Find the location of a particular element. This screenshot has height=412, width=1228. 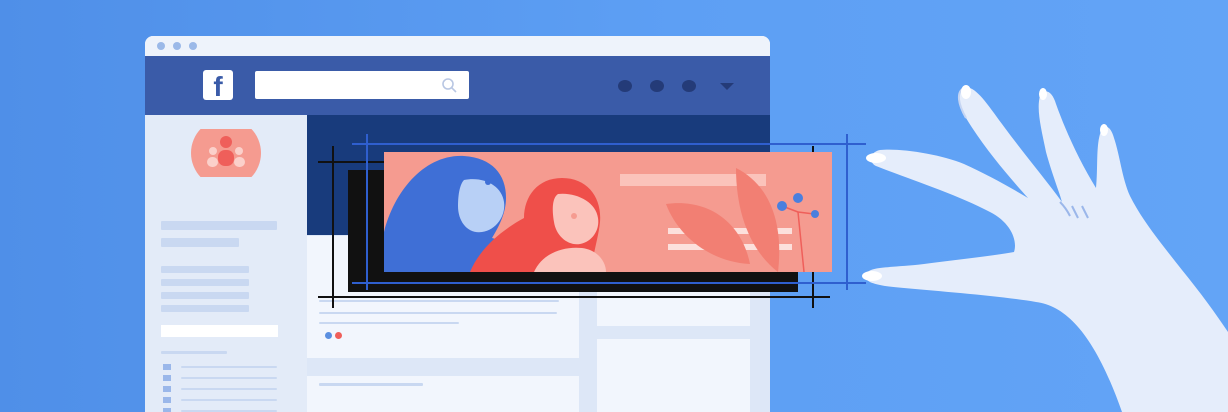

search-icon is located at coordinates (449, 85).